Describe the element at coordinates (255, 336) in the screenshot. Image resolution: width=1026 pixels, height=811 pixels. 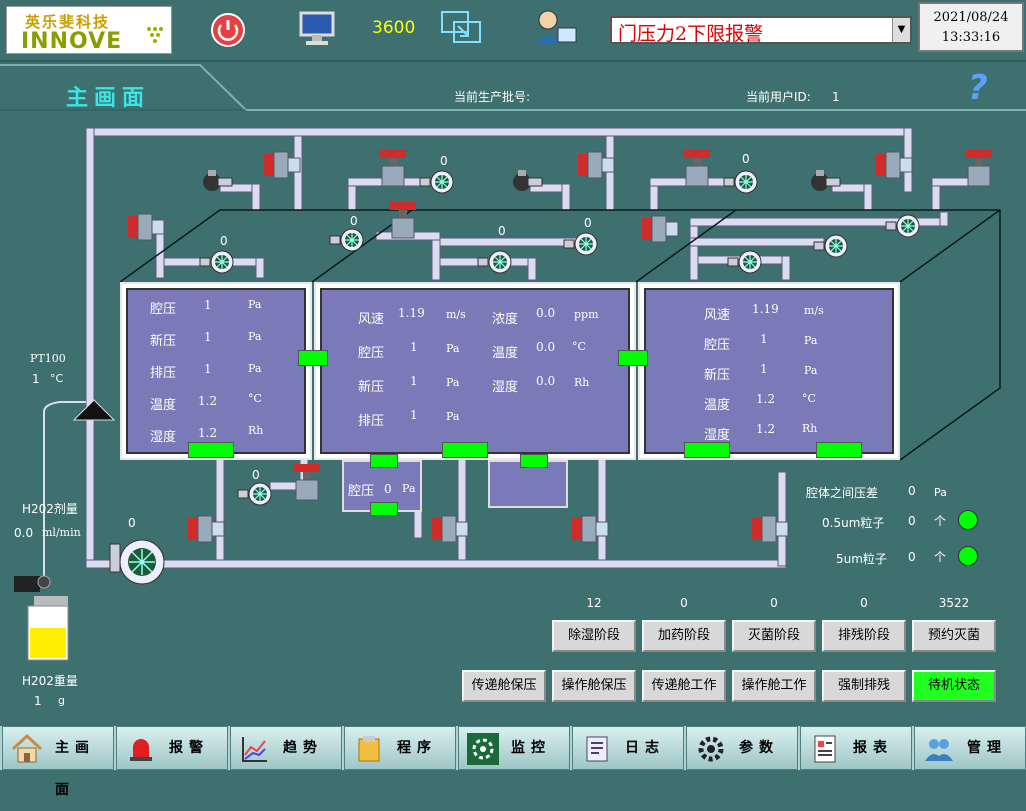
I see `p1-row-unit: Pa` at that location.